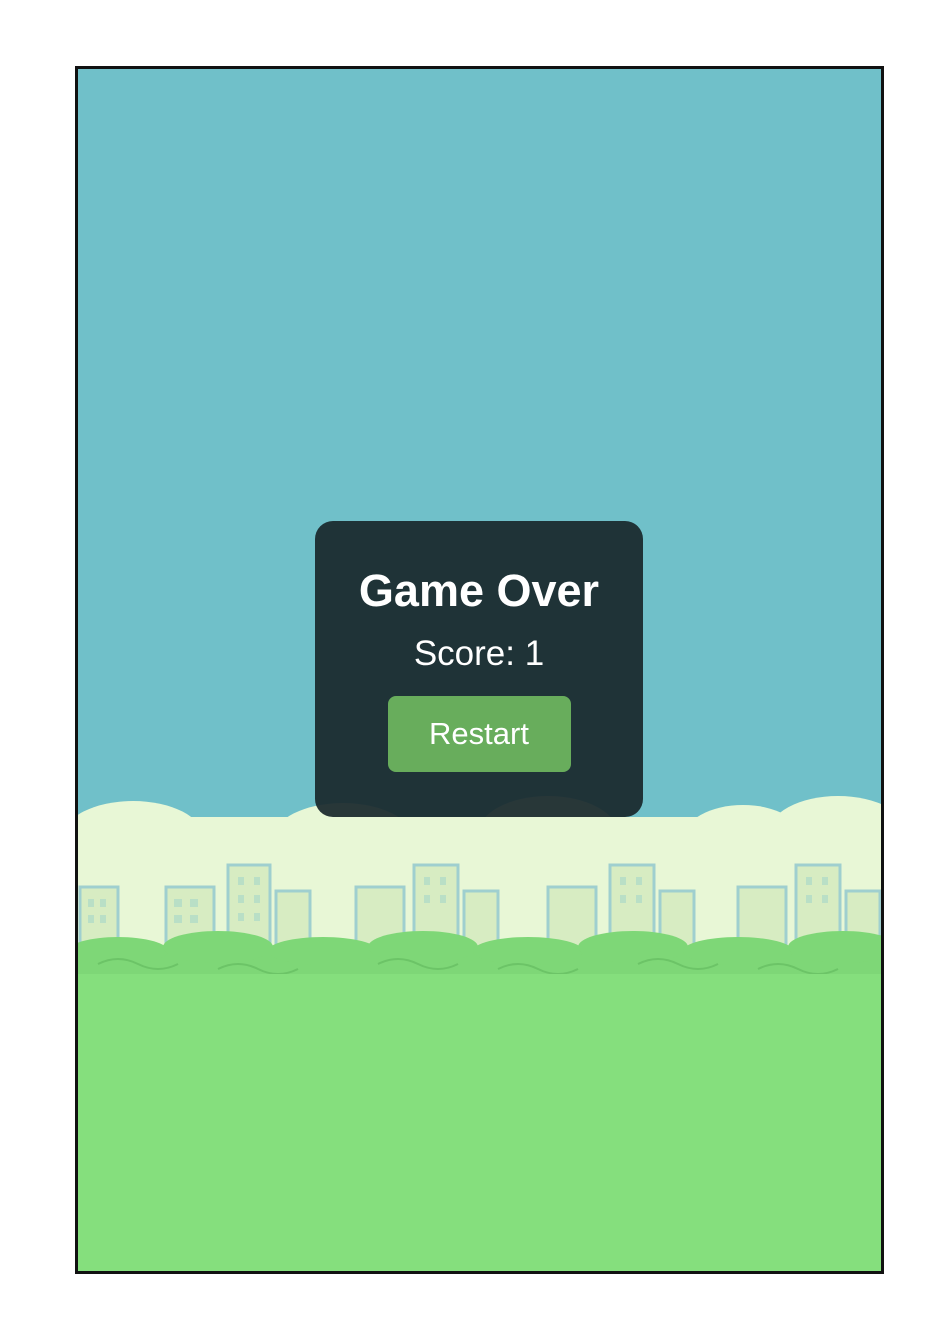 This screenshot has width=947, height=1329. What do you see at coordinates (479, 734) in the screenshot?
I see `restart-button: Restart` at bounding box center [479, 734].